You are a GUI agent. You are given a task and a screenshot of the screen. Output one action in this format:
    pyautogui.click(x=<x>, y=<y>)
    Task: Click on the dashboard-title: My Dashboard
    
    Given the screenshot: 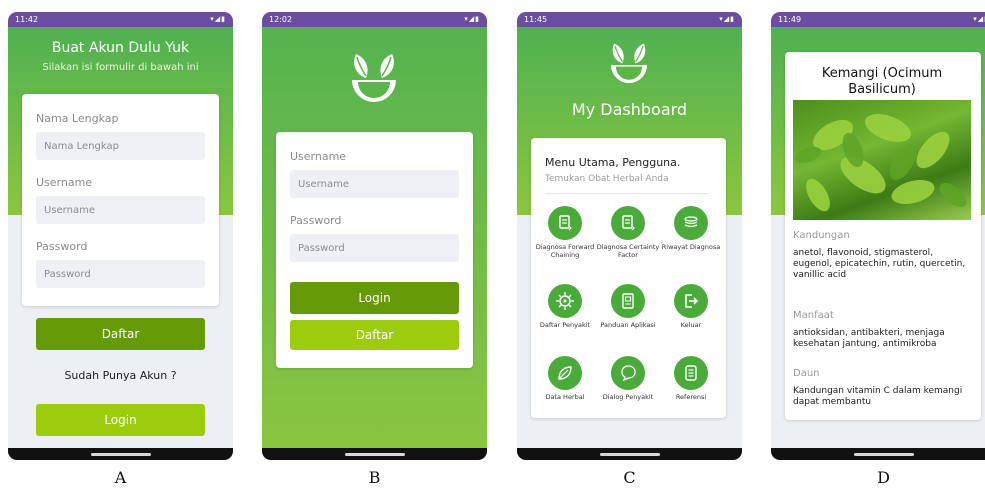 What is the action you would take?
    pyautogui.click(x=629, y=109)
    